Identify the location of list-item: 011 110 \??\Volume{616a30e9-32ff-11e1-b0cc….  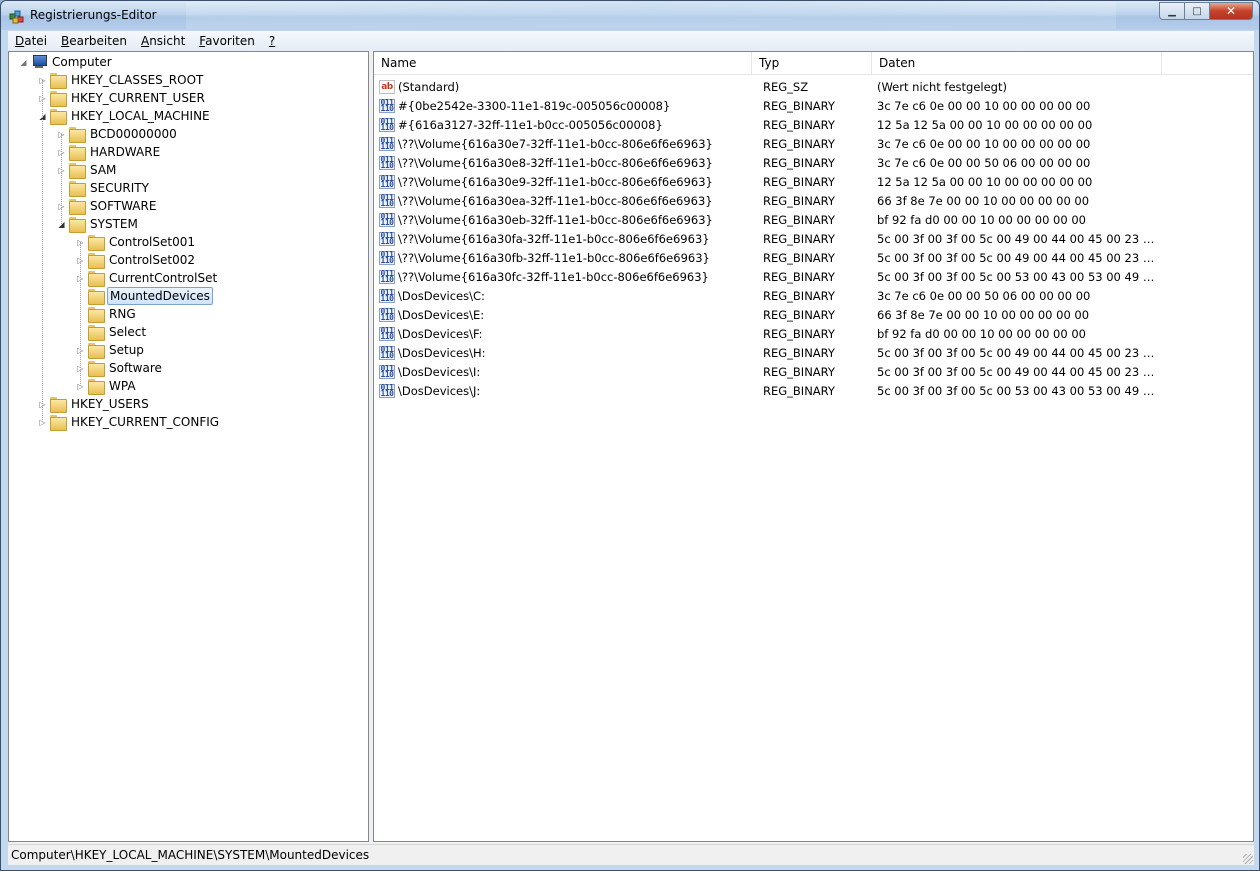
(813, 181).